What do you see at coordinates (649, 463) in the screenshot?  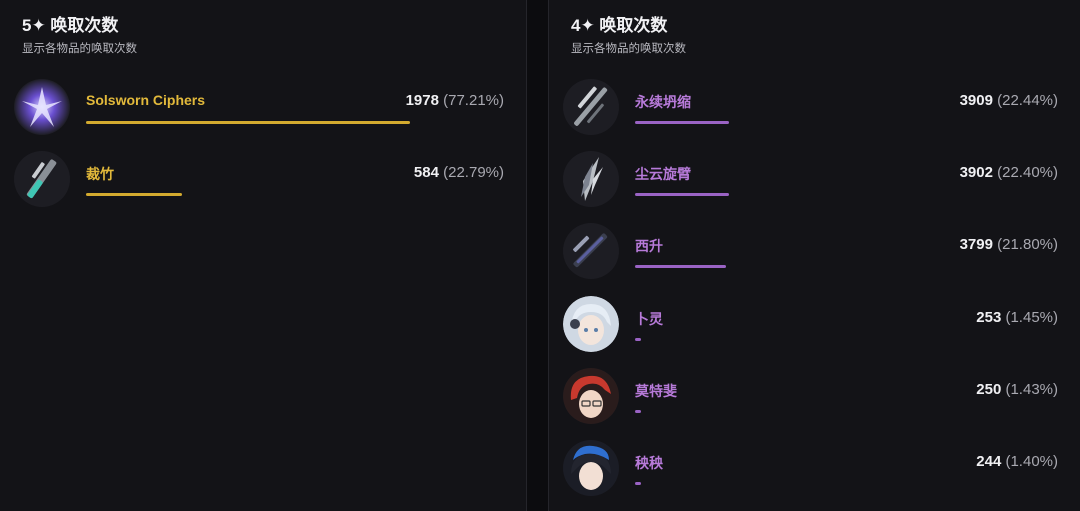 I see `item-name: 秧秧` at bounding box center [649, 463].